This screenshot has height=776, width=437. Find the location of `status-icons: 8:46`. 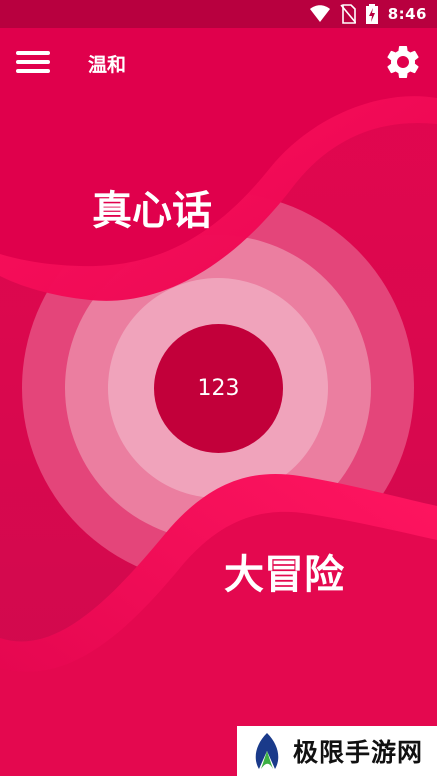

status-icons: 8:46 is located at coordinates (368, 14).